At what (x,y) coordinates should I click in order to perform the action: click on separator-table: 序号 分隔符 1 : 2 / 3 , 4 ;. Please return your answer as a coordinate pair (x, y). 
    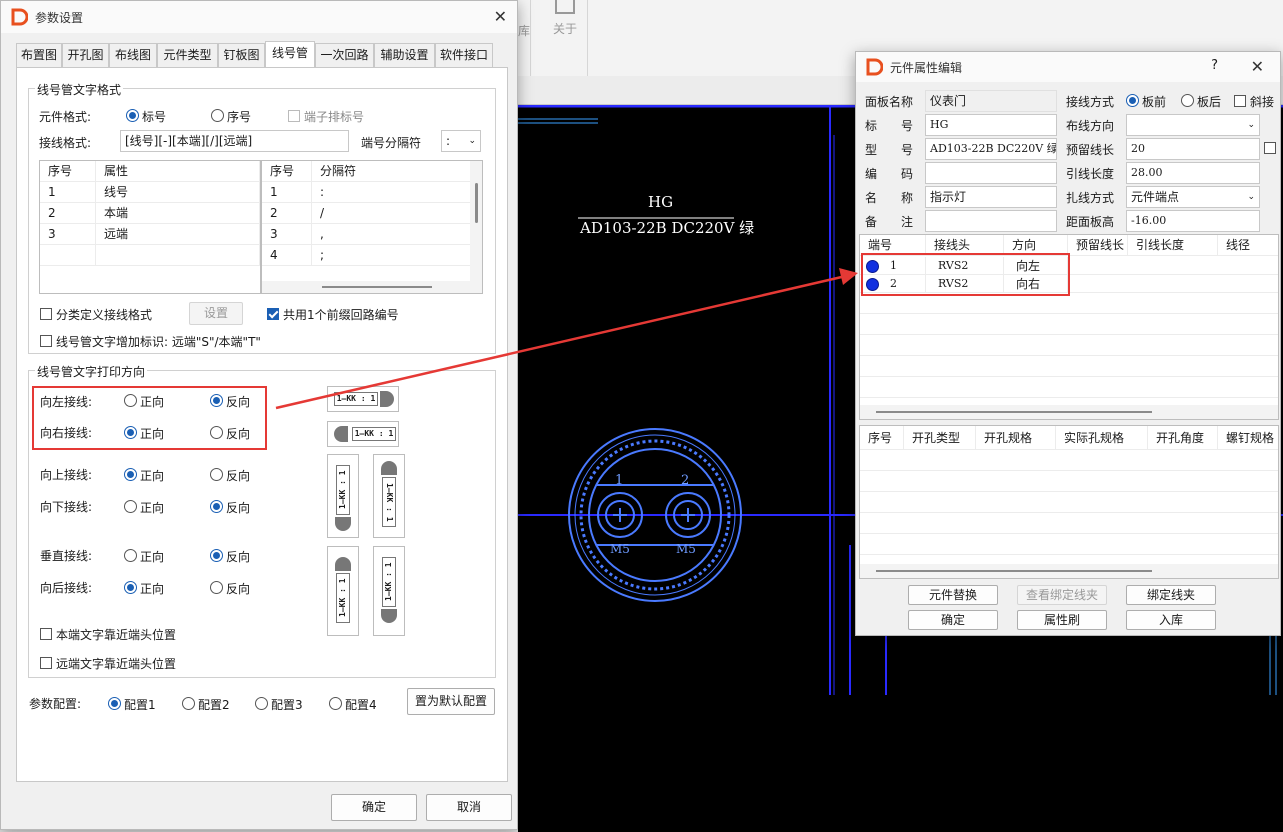
    Looking at the image, I should click on (372, 227).